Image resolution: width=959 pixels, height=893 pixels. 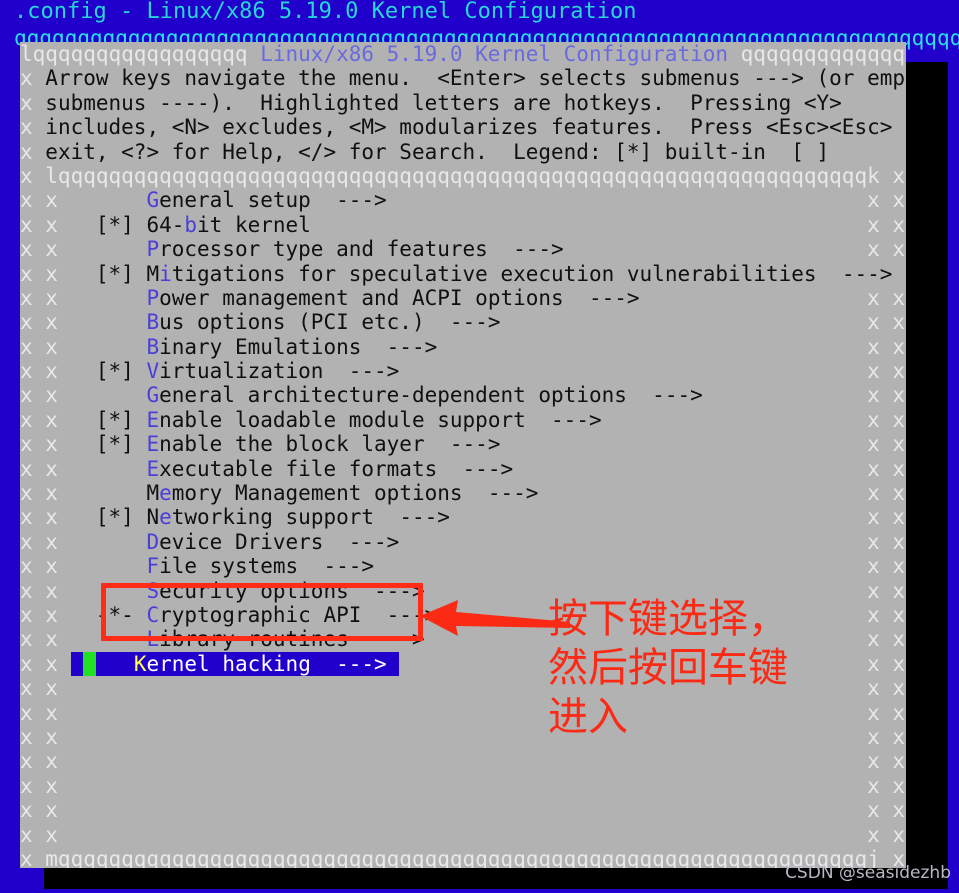 I want to click on cursor-block, so click(x=89, y=663).